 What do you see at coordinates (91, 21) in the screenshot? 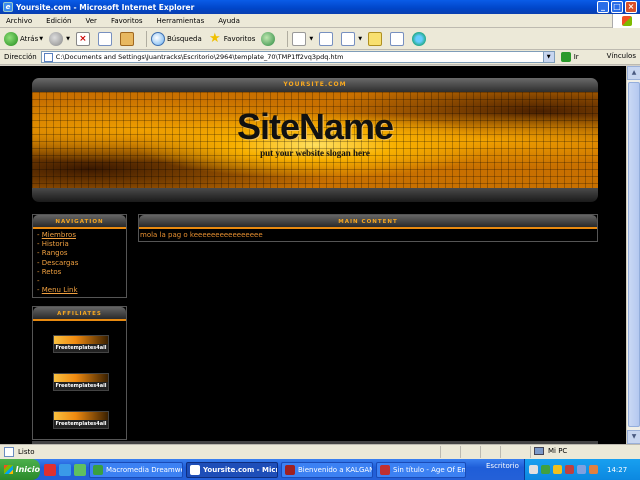
I see `menu-ver: Ver` at bounding box center [91, 21].